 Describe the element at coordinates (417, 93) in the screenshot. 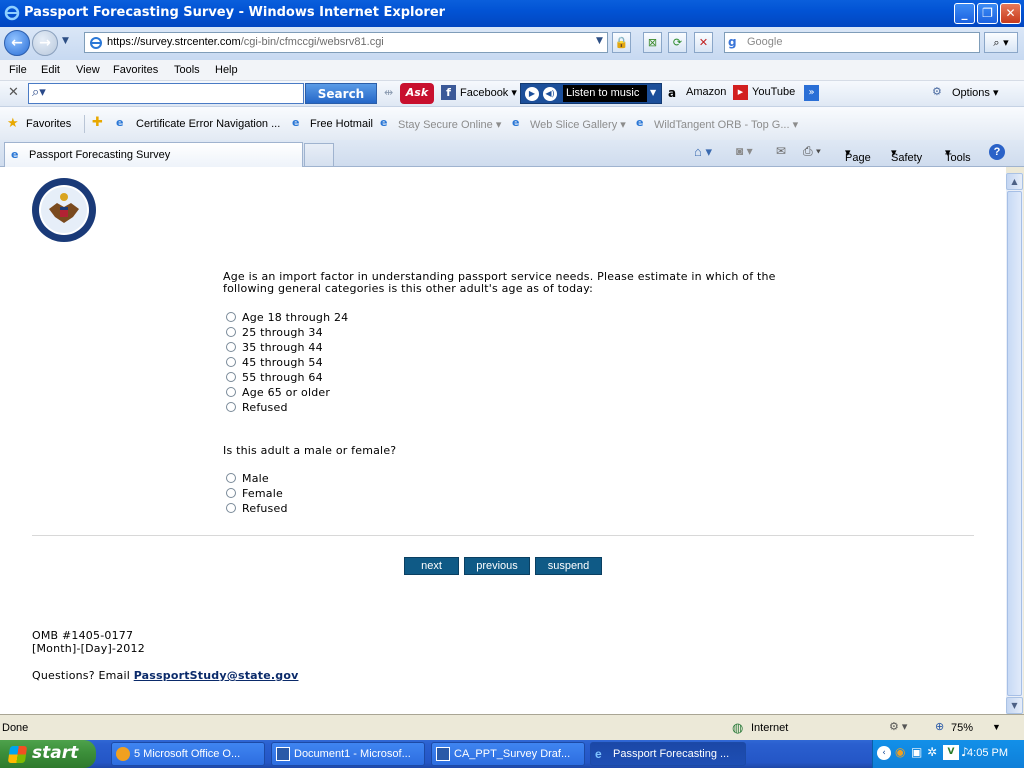

I see `ask-logo-icon: Ask` at that location.